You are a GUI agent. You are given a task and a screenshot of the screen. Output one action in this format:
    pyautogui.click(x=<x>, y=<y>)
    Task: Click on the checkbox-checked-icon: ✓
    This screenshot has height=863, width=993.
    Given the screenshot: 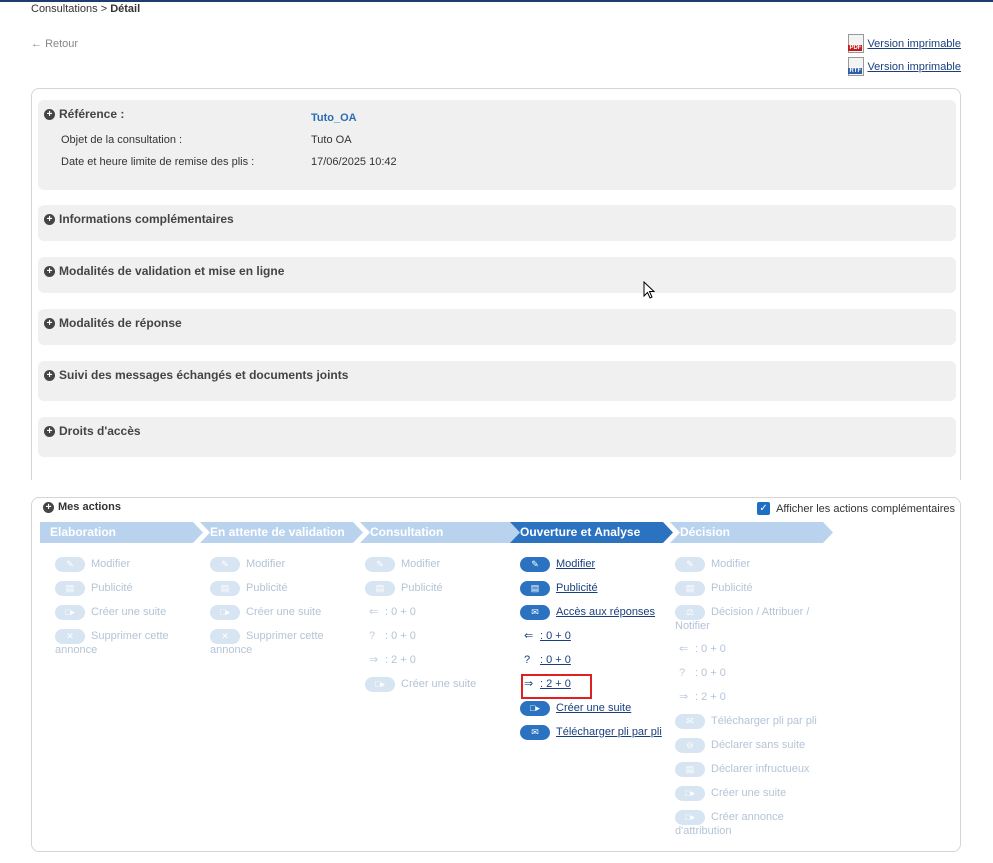 What is the action you would take?
    pyautogui.click(x=764, y=508)
    